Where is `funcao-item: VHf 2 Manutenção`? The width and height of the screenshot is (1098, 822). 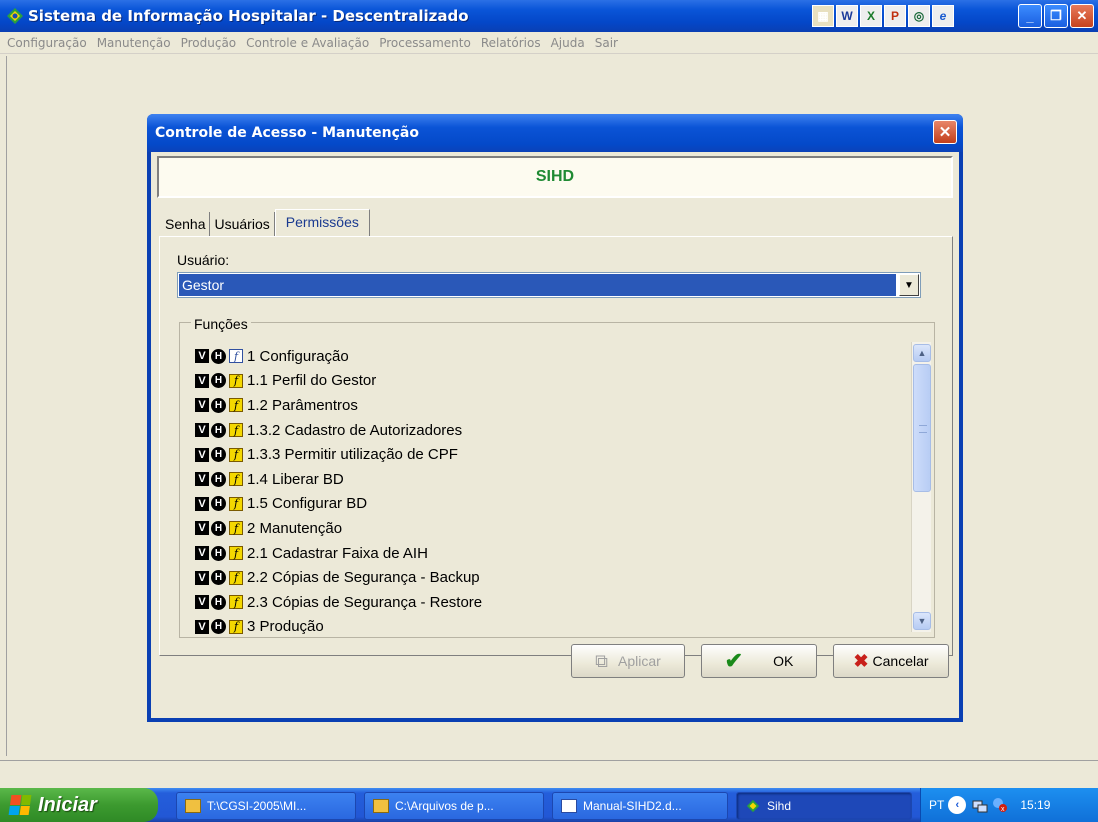
funcao-item: VHf 2 Manutenção is located at coordinates (550, 528).